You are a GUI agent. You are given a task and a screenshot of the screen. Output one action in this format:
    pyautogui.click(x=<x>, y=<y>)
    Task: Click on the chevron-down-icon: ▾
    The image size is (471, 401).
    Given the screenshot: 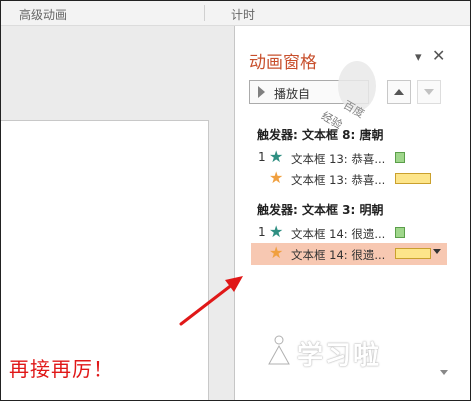 What is the action you would take?
    pyautogui.click(x=418, y=57)
    